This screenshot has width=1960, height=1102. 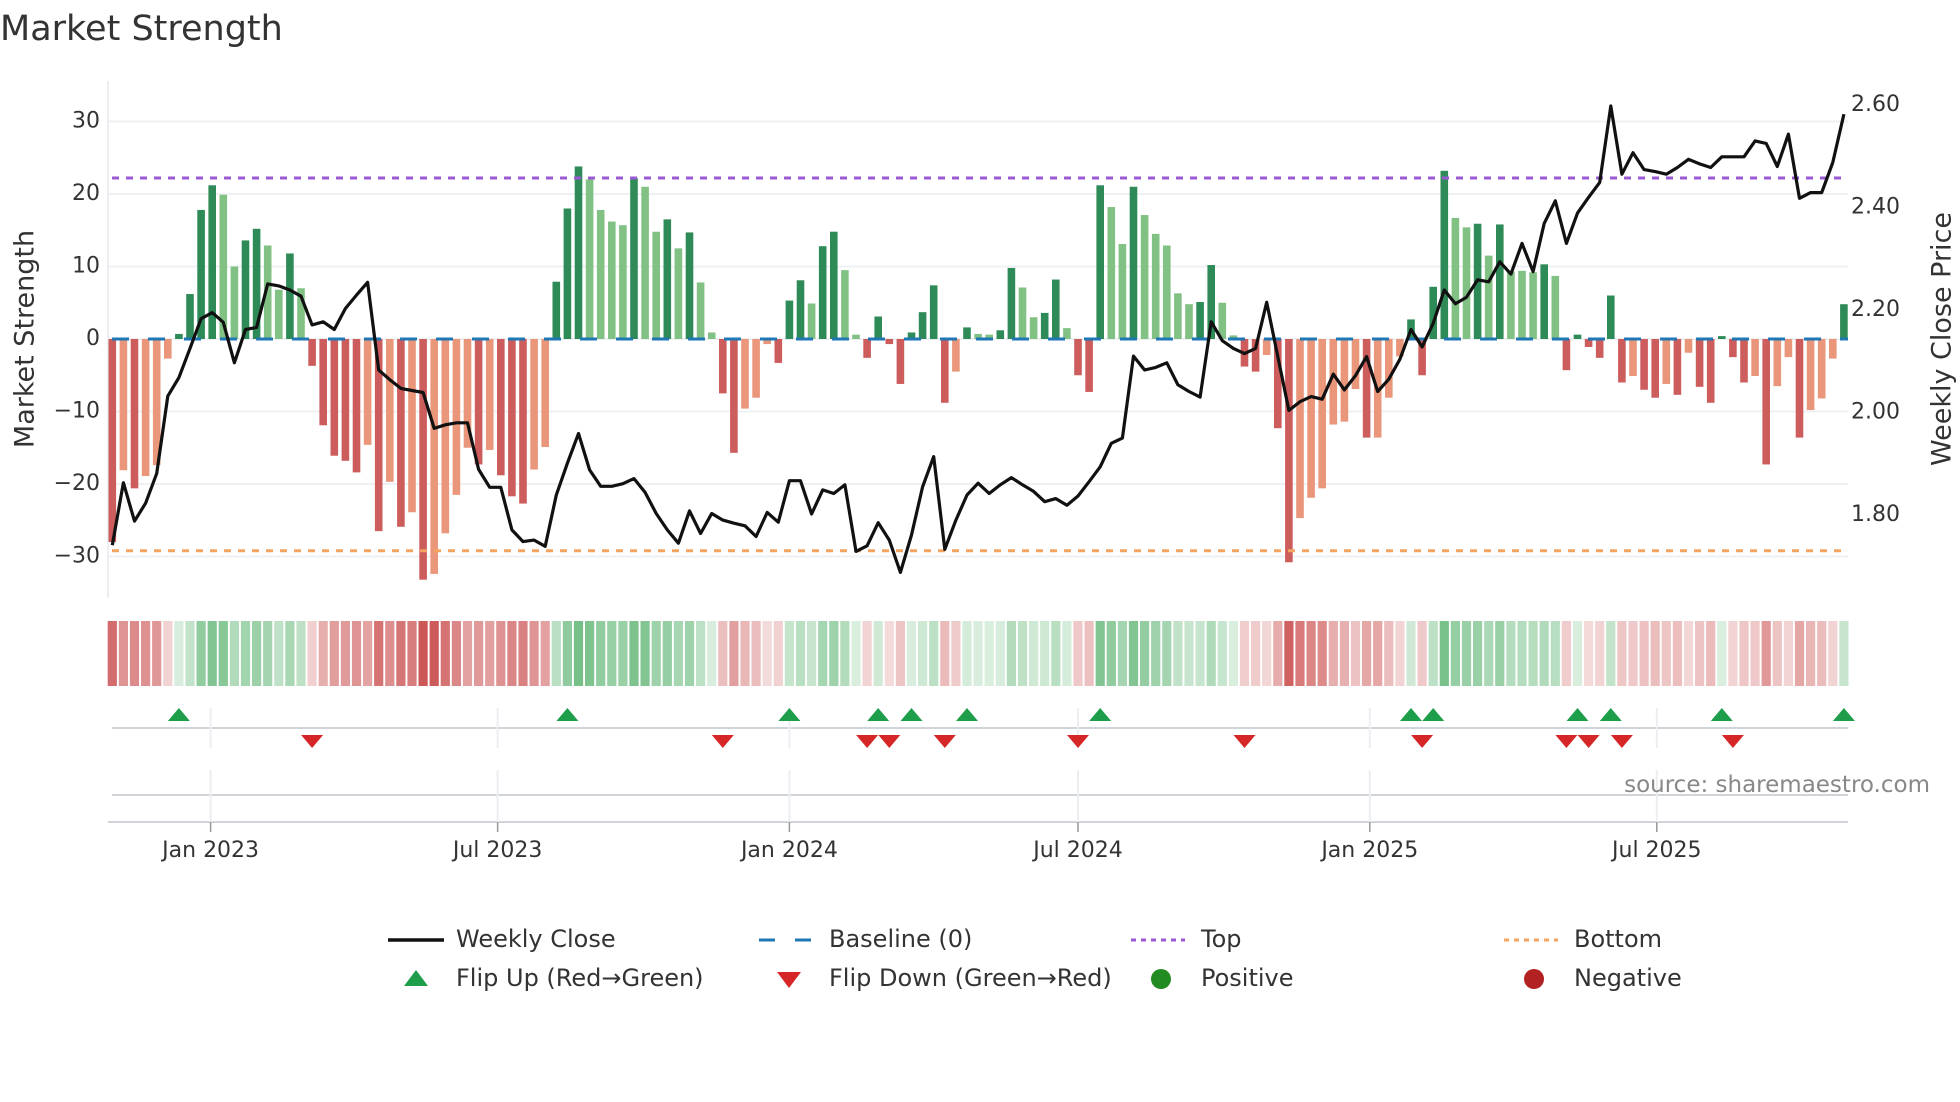 I want to click on left-tick-label: −30, so click(x=77, y=556).